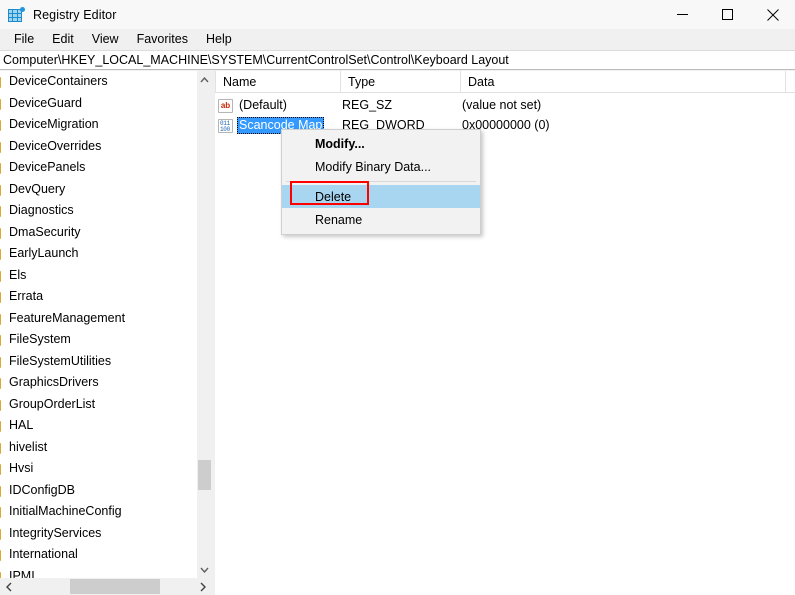 This screenshot has height=595, width=795. I want to click on tree-item-devicemigration: DeviceMigration, so click(98, 125).